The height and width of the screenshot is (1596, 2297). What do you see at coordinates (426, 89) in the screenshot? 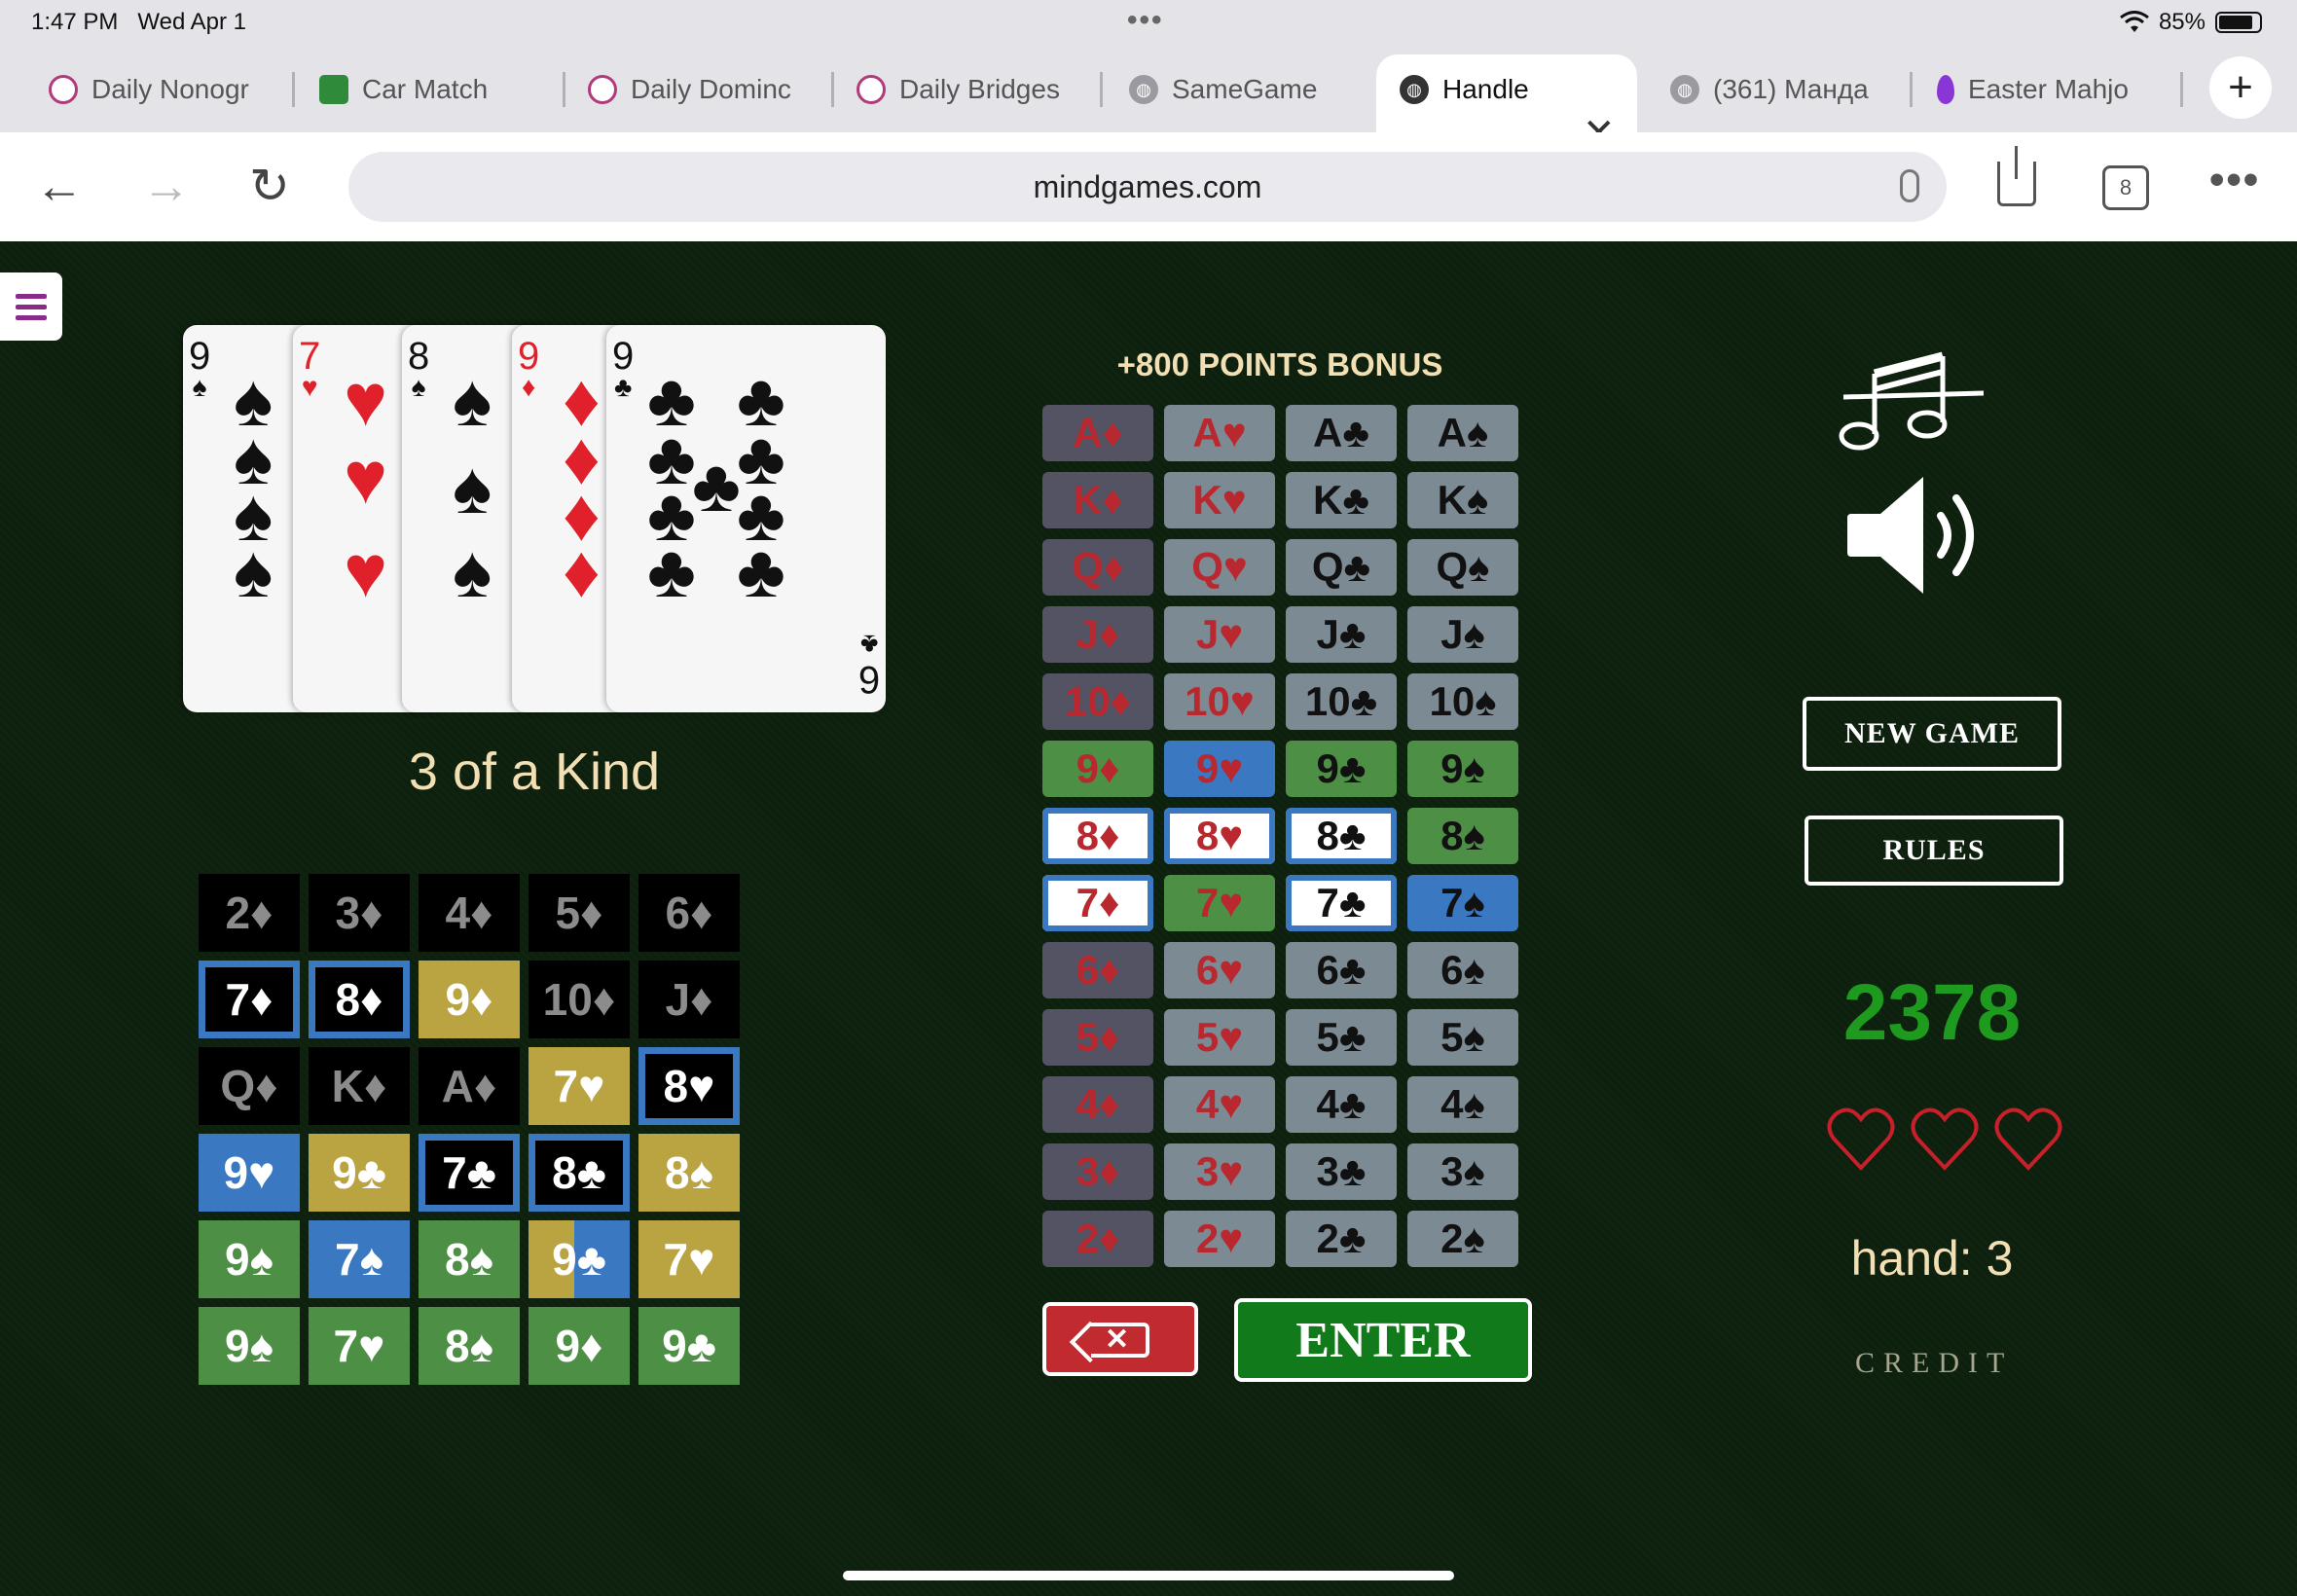
I see `tab-car-match: Car Match` at bounding box center [426, 89].